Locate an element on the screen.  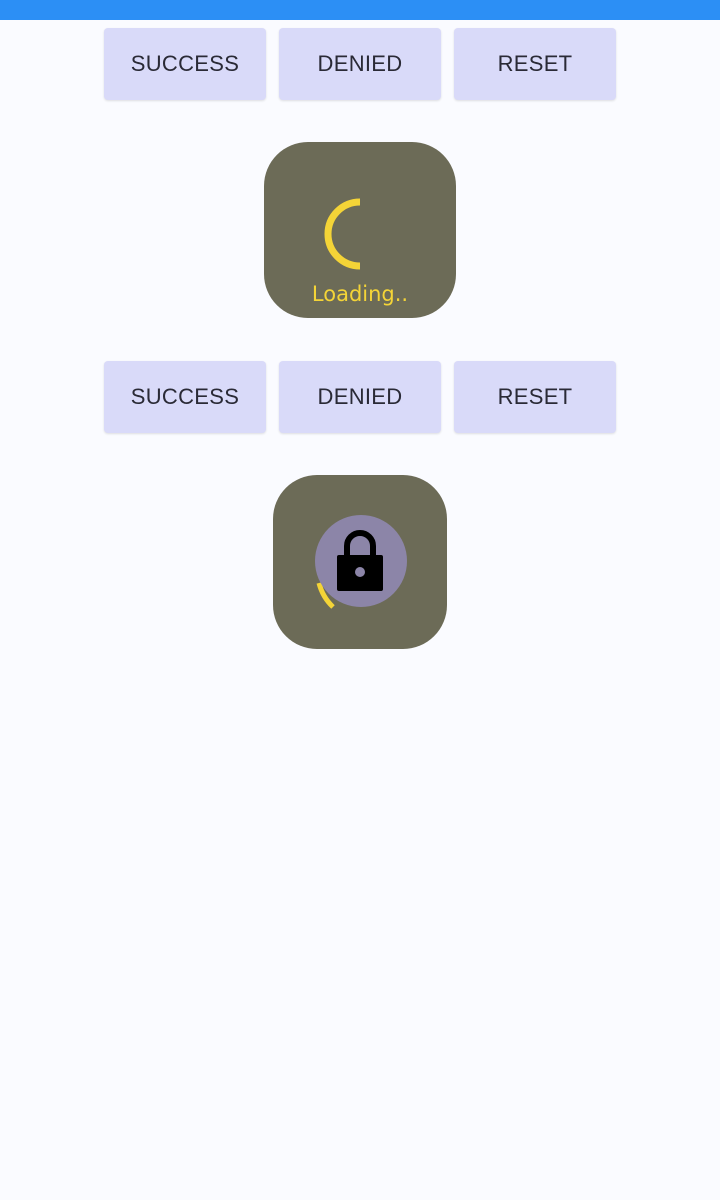
button-row-top: SUCCESS DENIED RESET is located at coordinates (360, 64).